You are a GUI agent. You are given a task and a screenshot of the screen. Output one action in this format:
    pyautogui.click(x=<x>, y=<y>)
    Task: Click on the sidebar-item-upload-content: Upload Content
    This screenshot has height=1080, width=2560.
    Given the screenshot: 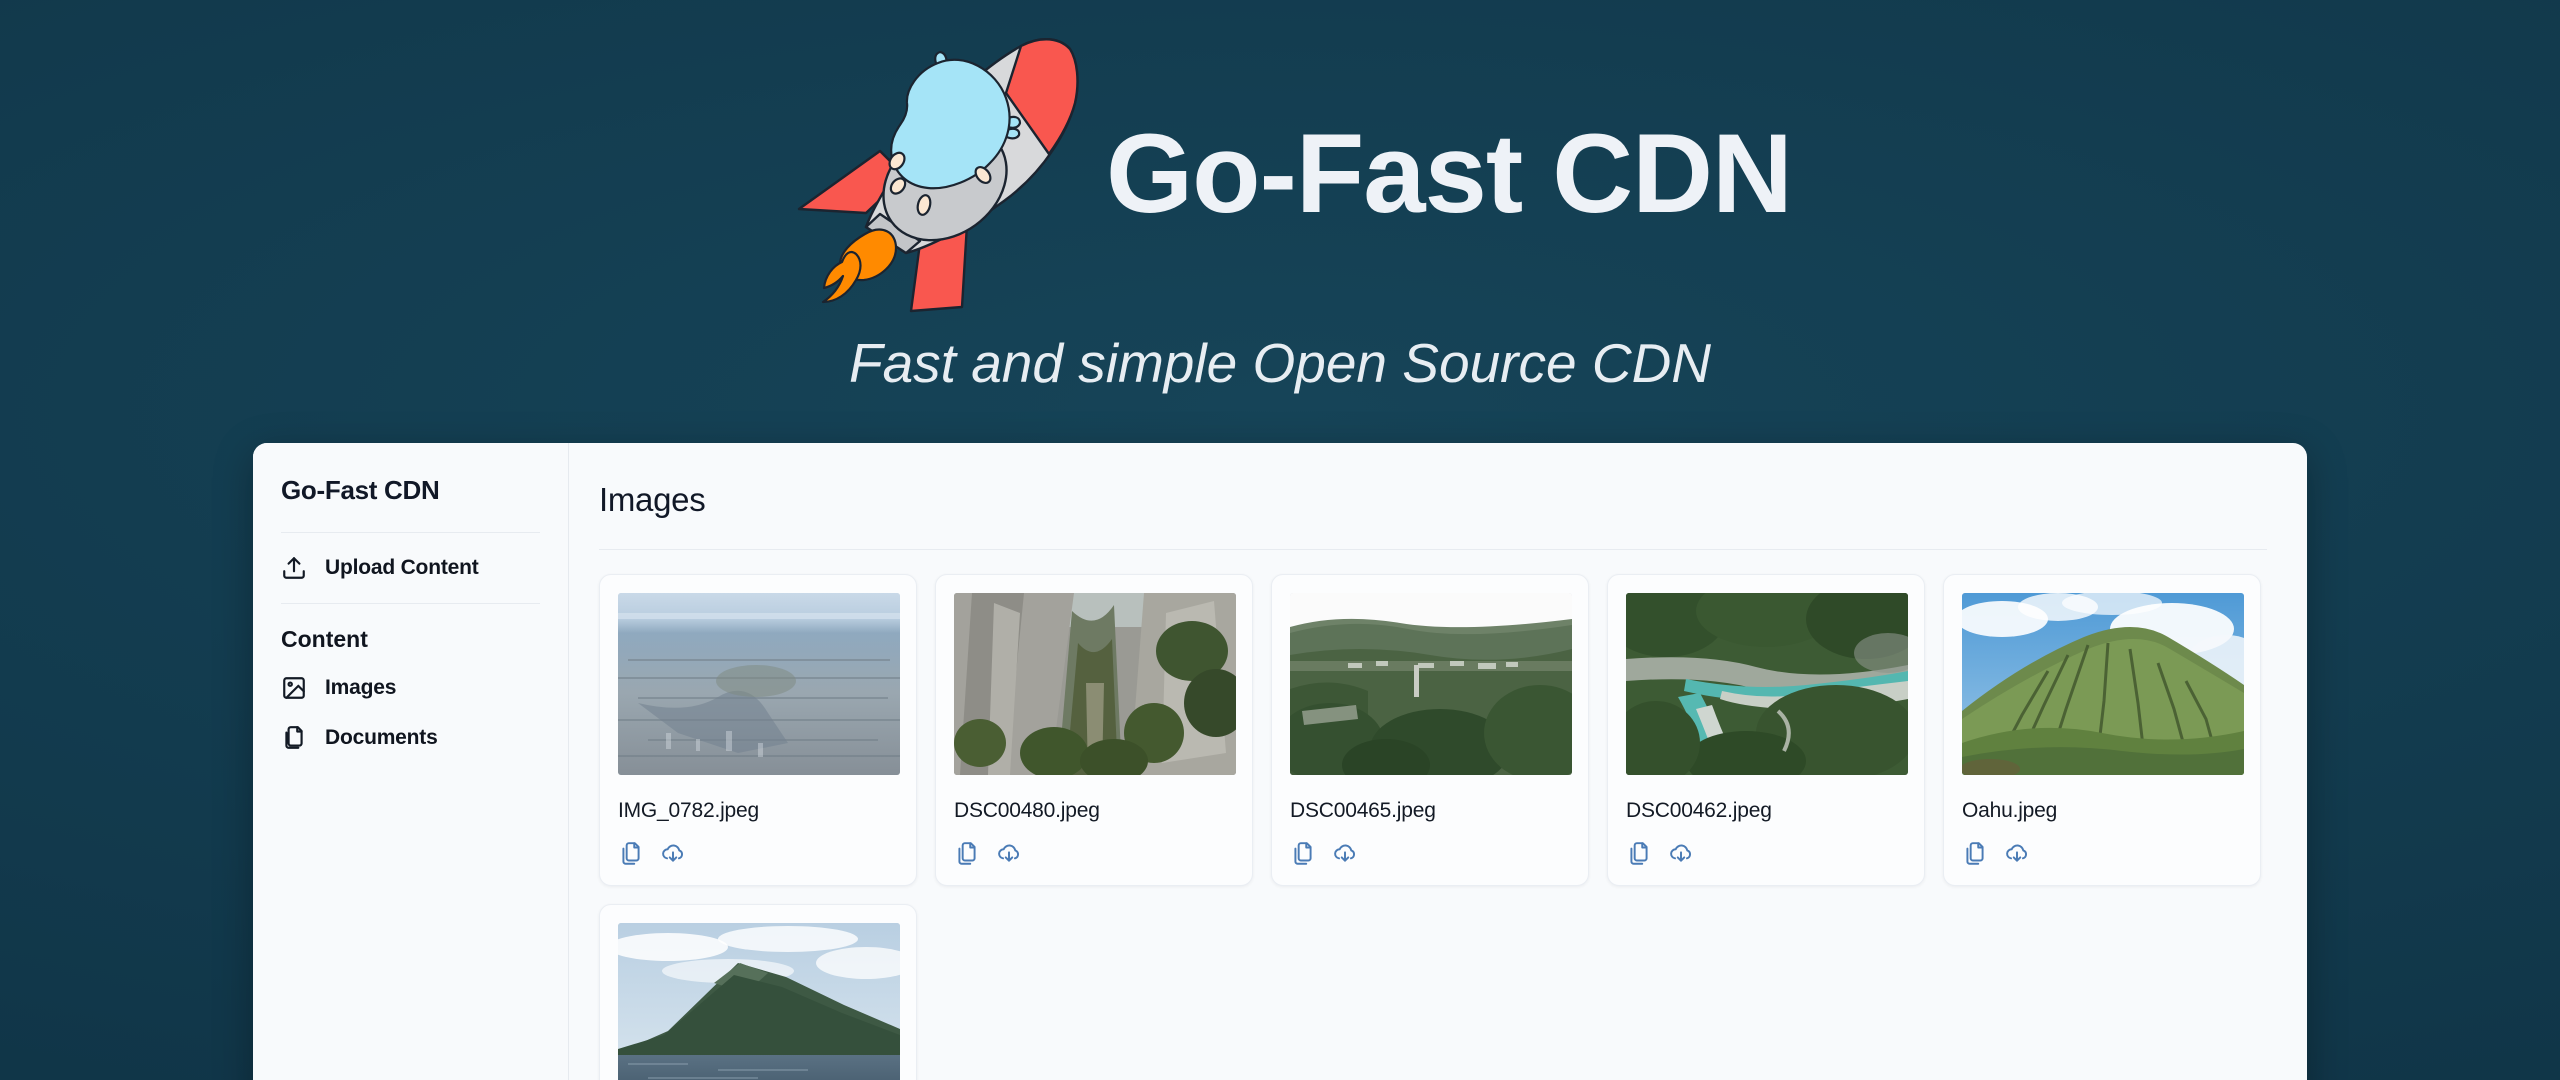 What is the action you would take?
    pyautogui.click(x=410, y=568)
    